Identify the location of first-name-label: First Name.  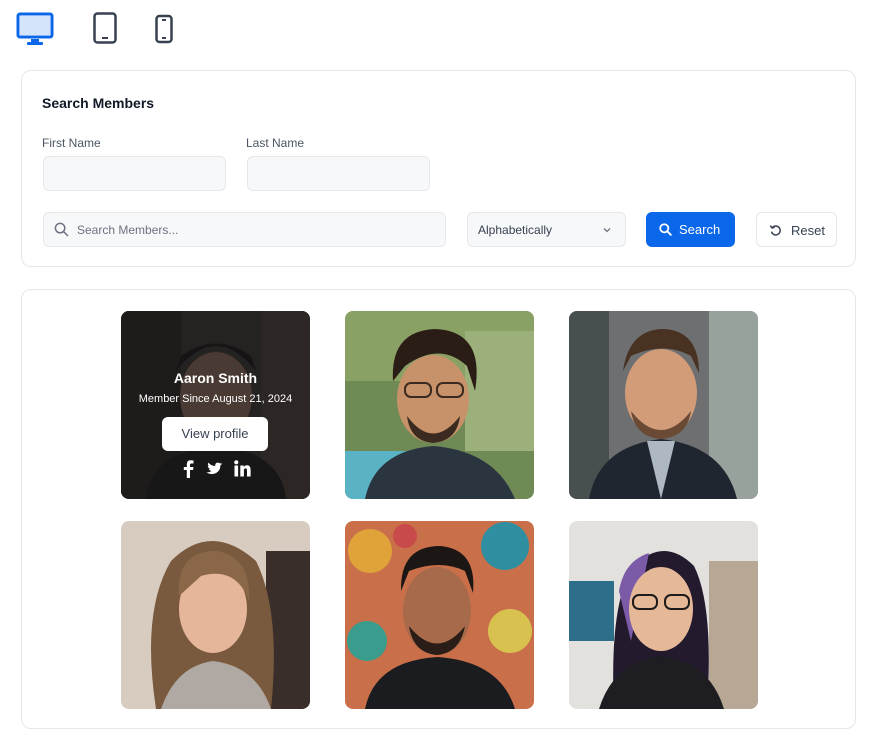
(71, 143).